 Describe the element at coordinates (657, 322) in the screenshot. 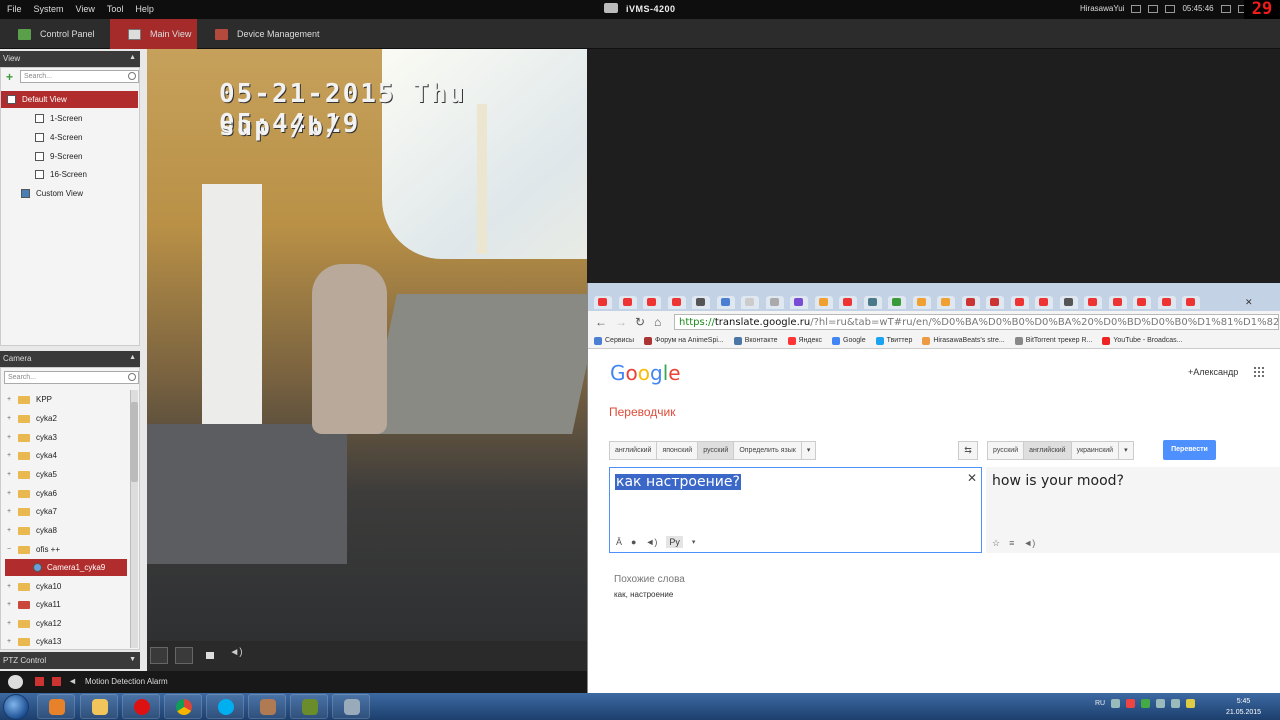

I see `home-icon: ⌂` at that location.